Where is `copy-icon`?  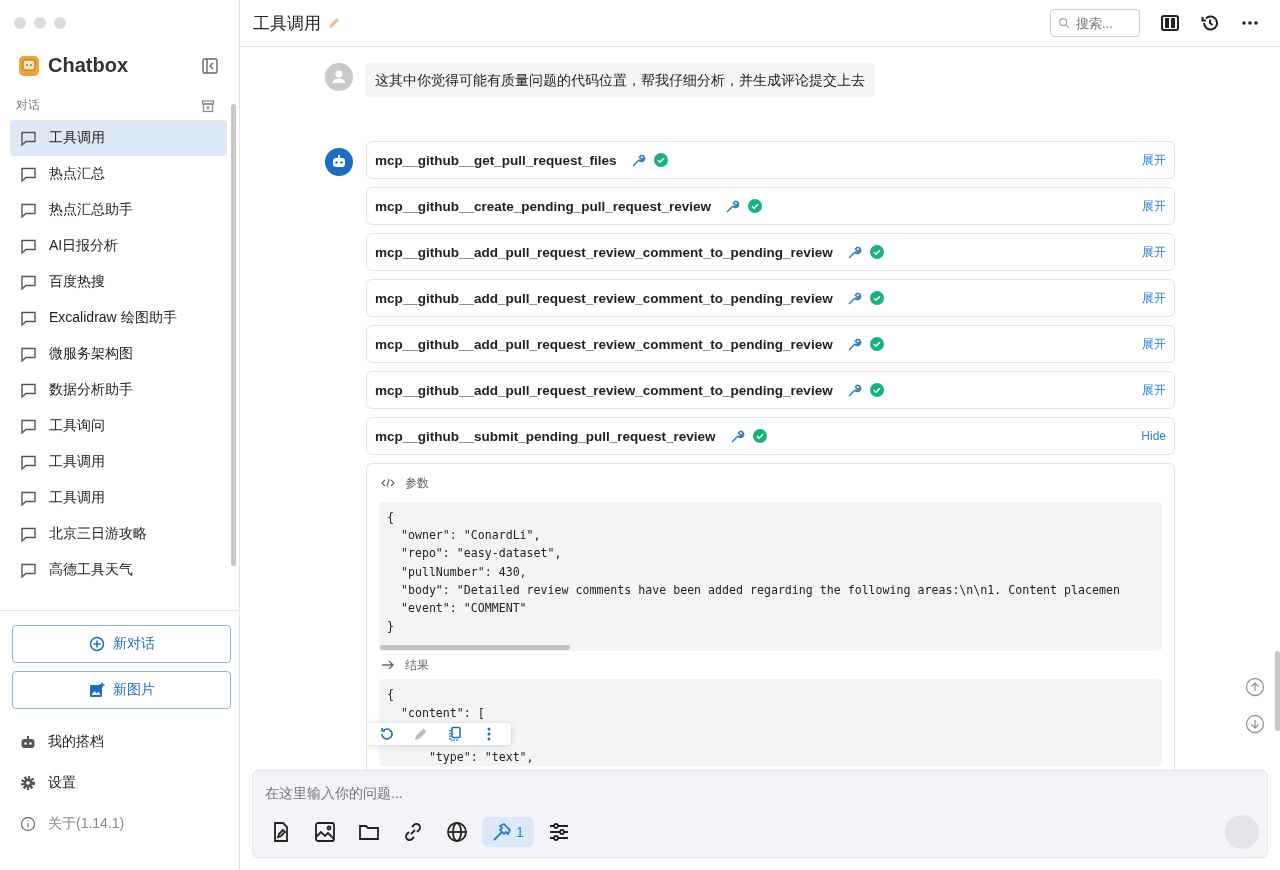 copy-icon is located at coordinates (455, 734).